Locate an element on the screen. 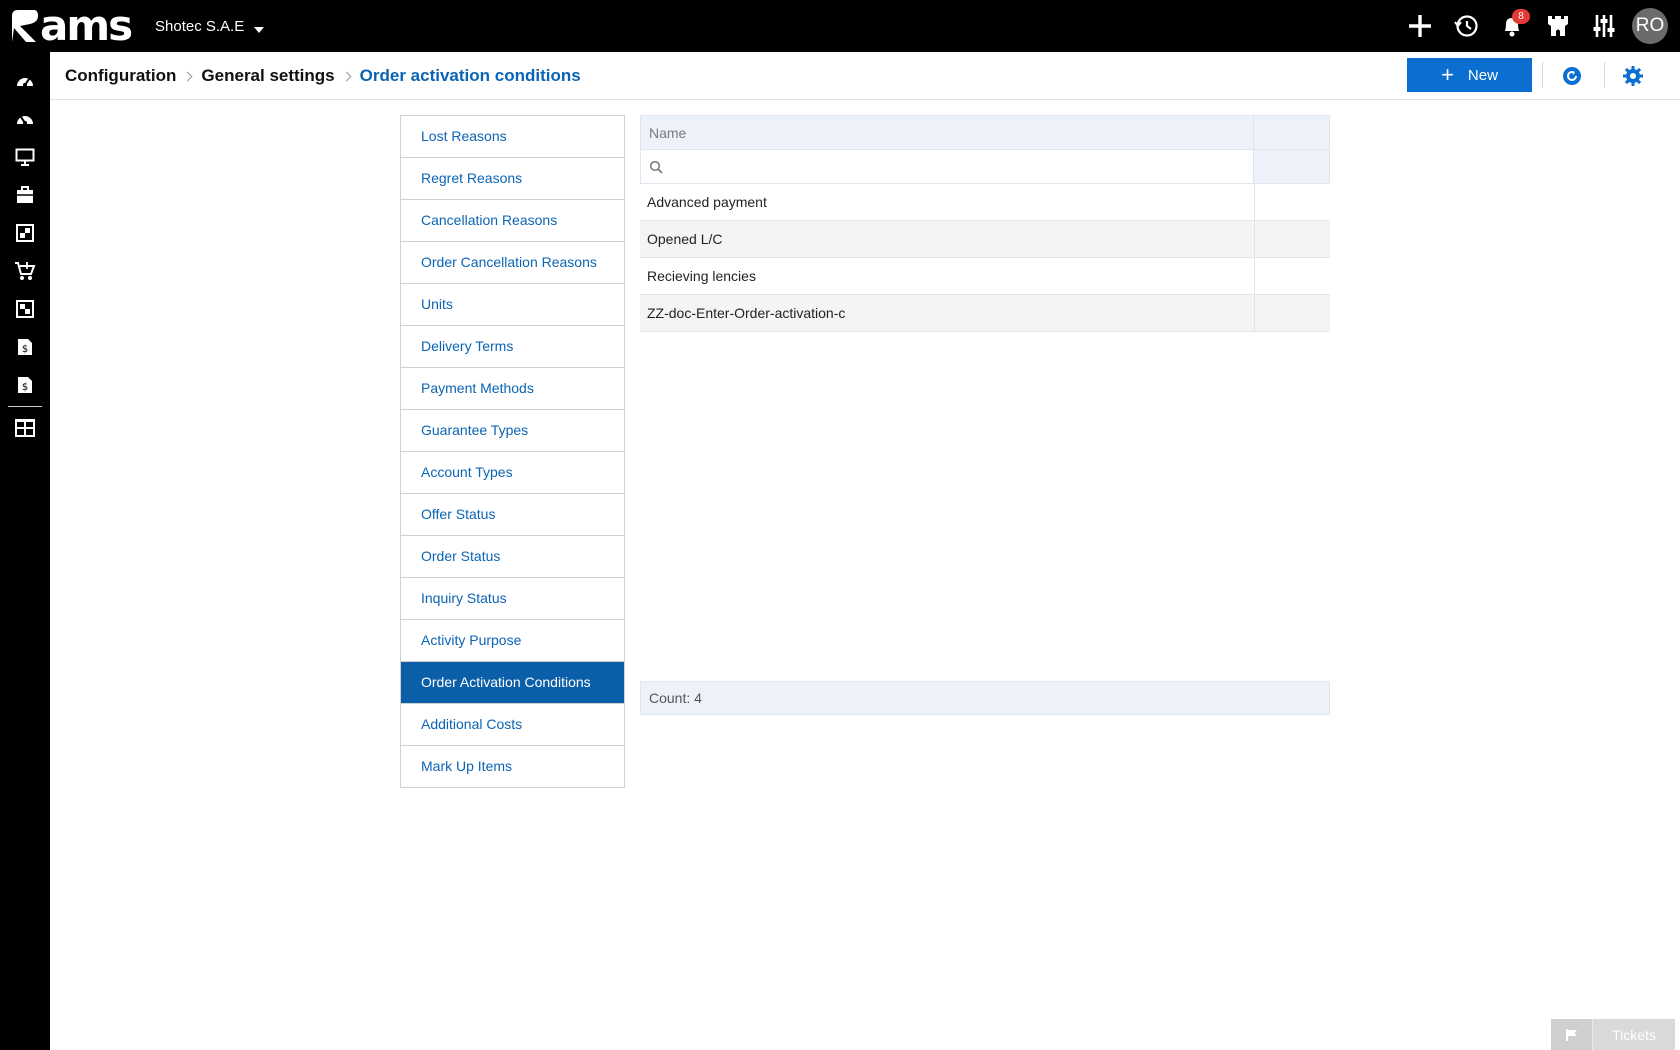 The image size is (1680, 1050). settings-menu-item: Units is located at coordinates (512, 305).